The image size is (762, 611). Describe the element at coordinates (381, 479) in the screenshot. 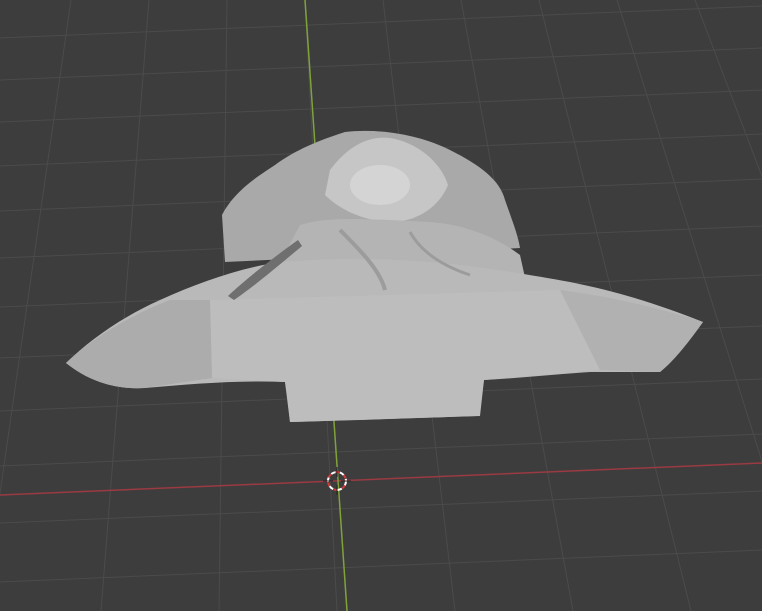

I see `x-axis-line` at that location.